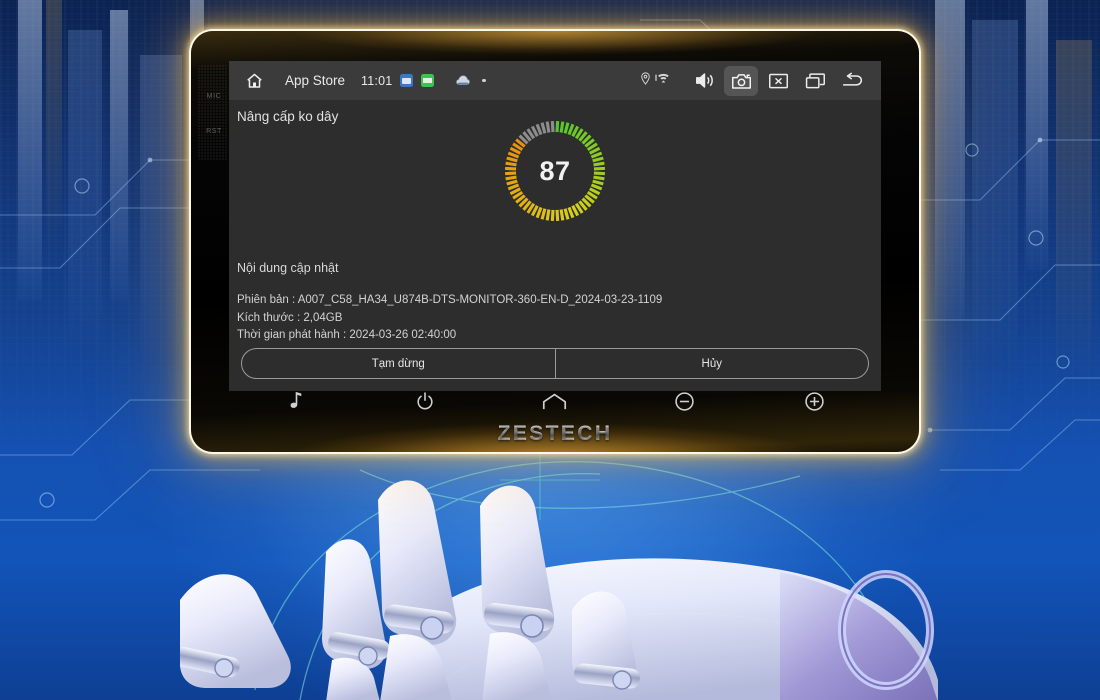 The height and width of the screenshot is (700, 1100). Describe the element at coordinates (663, 81) in the screenshot. I see `wifi-icon` at that location.